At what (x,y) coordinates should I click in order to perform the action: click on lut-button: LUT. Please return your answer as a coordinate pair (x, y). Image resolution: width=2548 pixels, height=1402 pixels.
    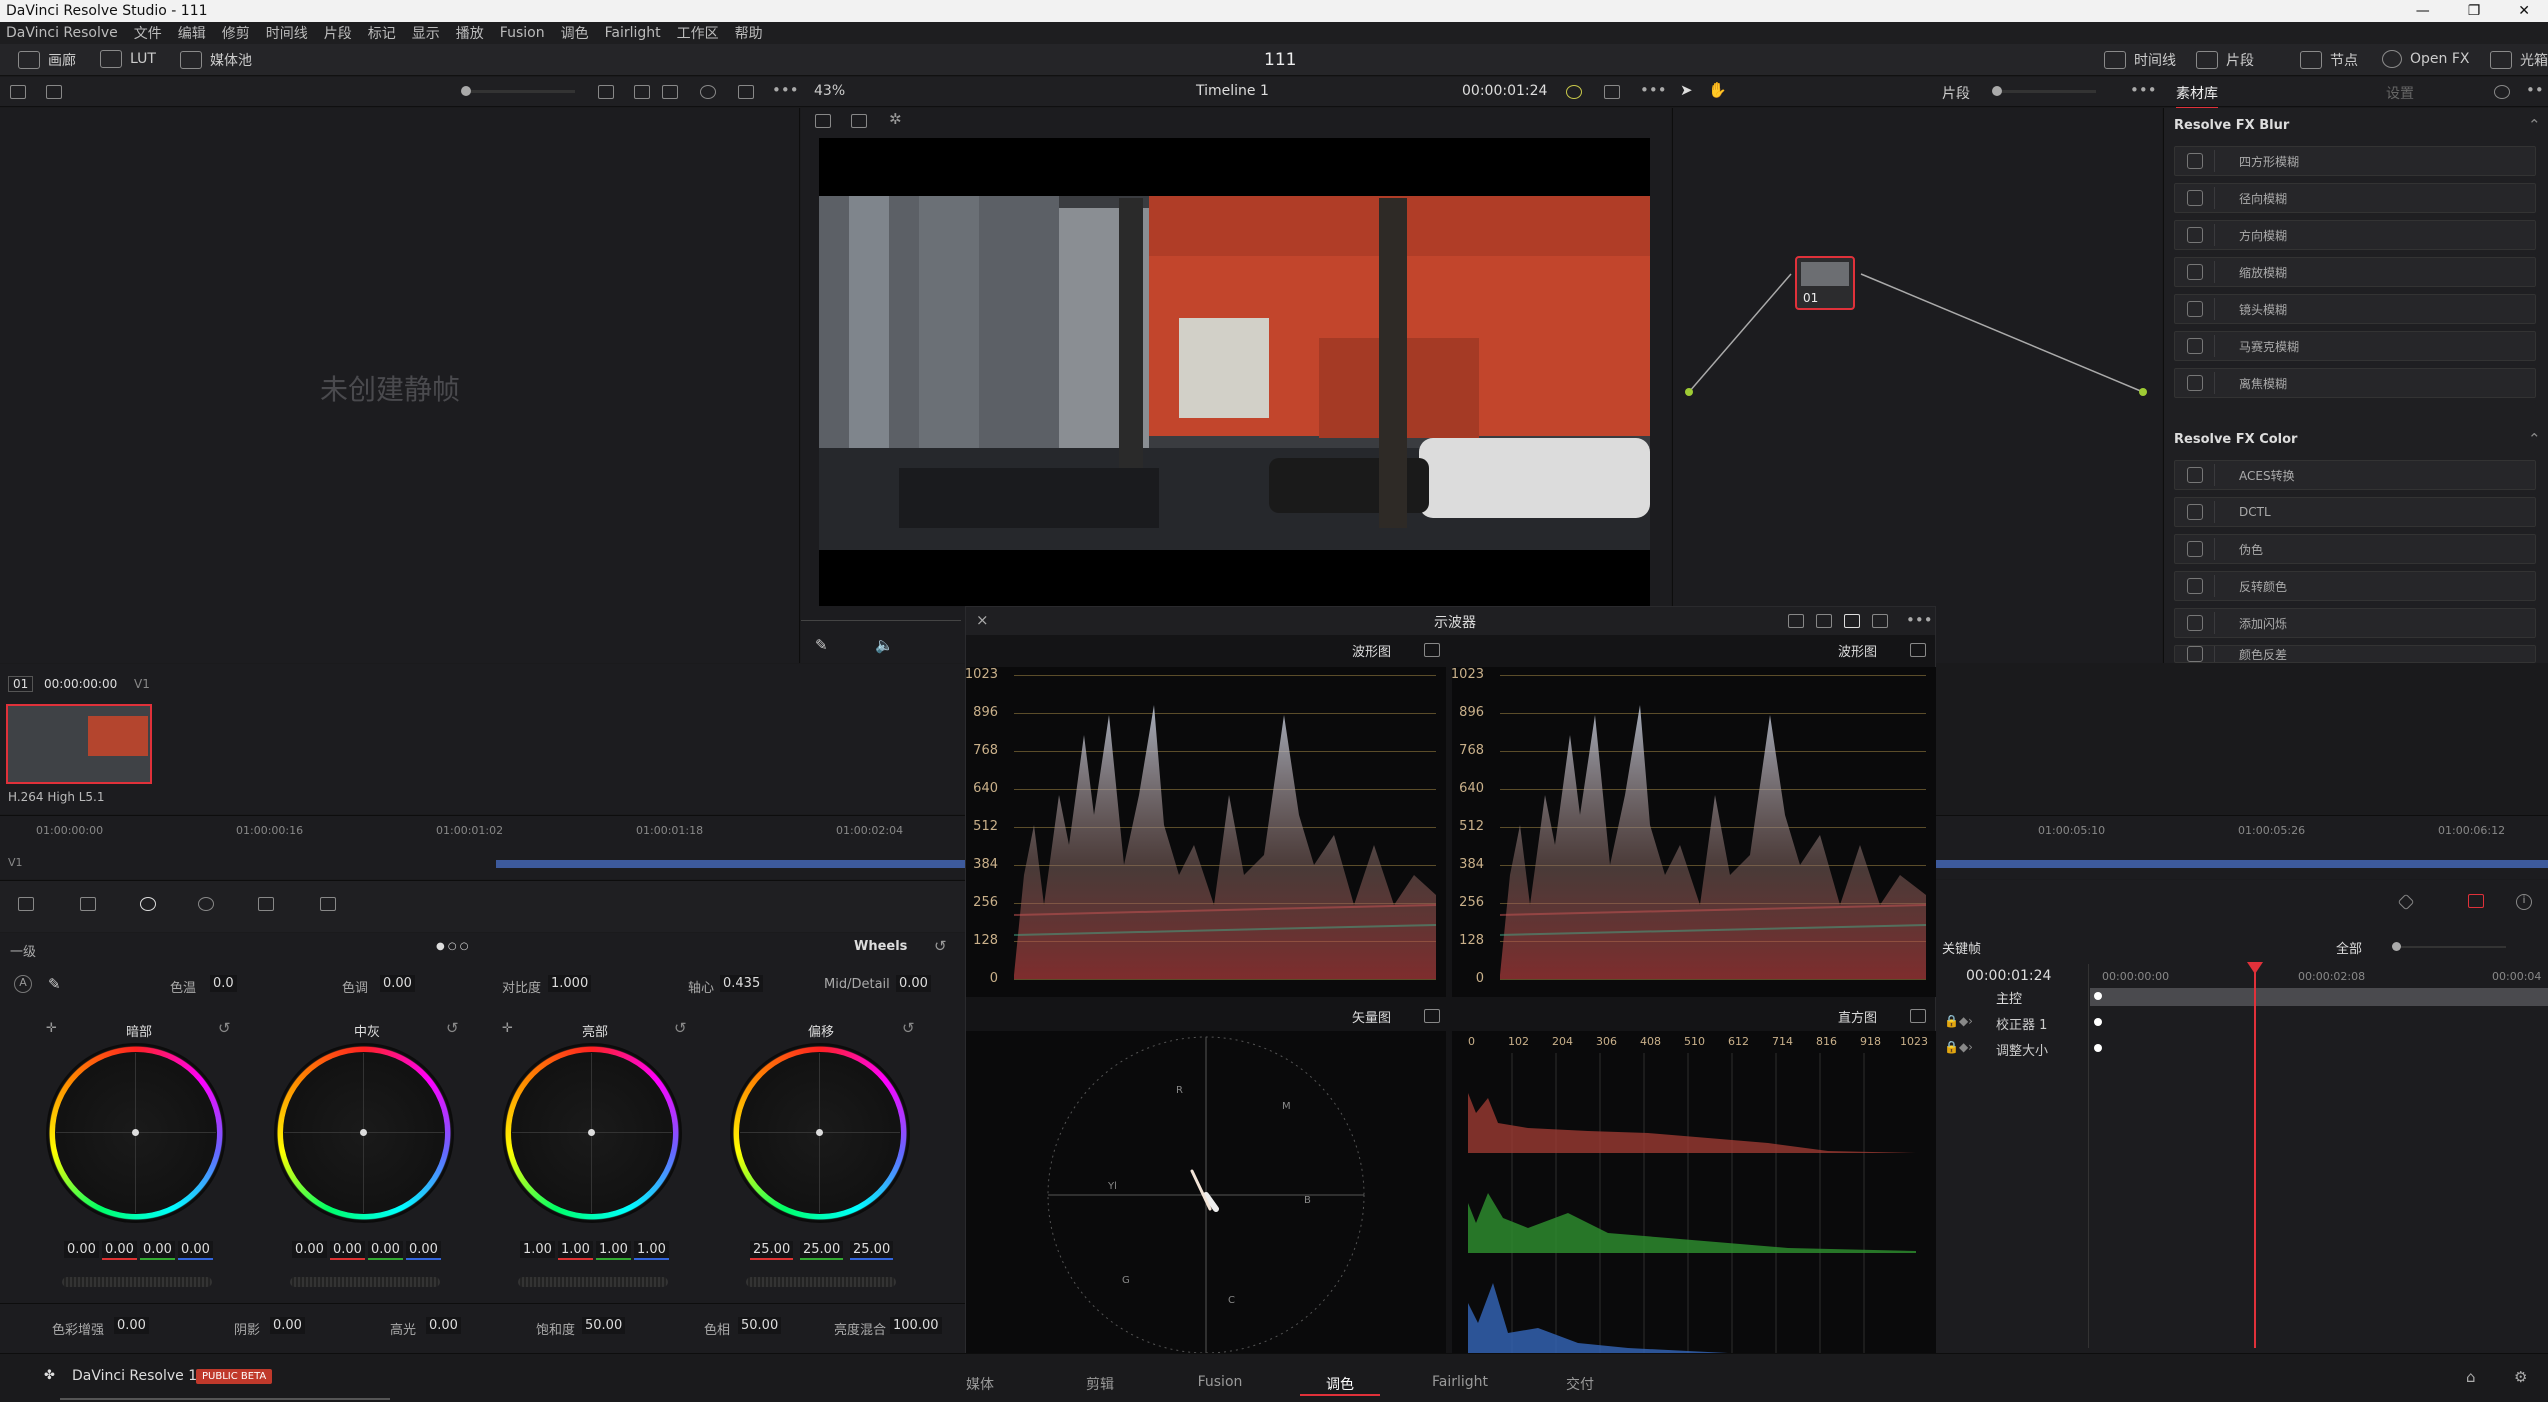
    Looking at the image, I should click on (128, 59).